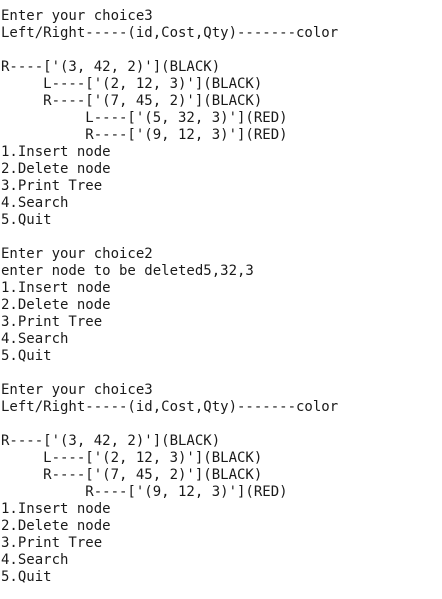  Describe the element at coordinates (144, 118) in the screenshot. I see `tree-node-line: L----['(5, 32, 3)'](RED)` at that location.